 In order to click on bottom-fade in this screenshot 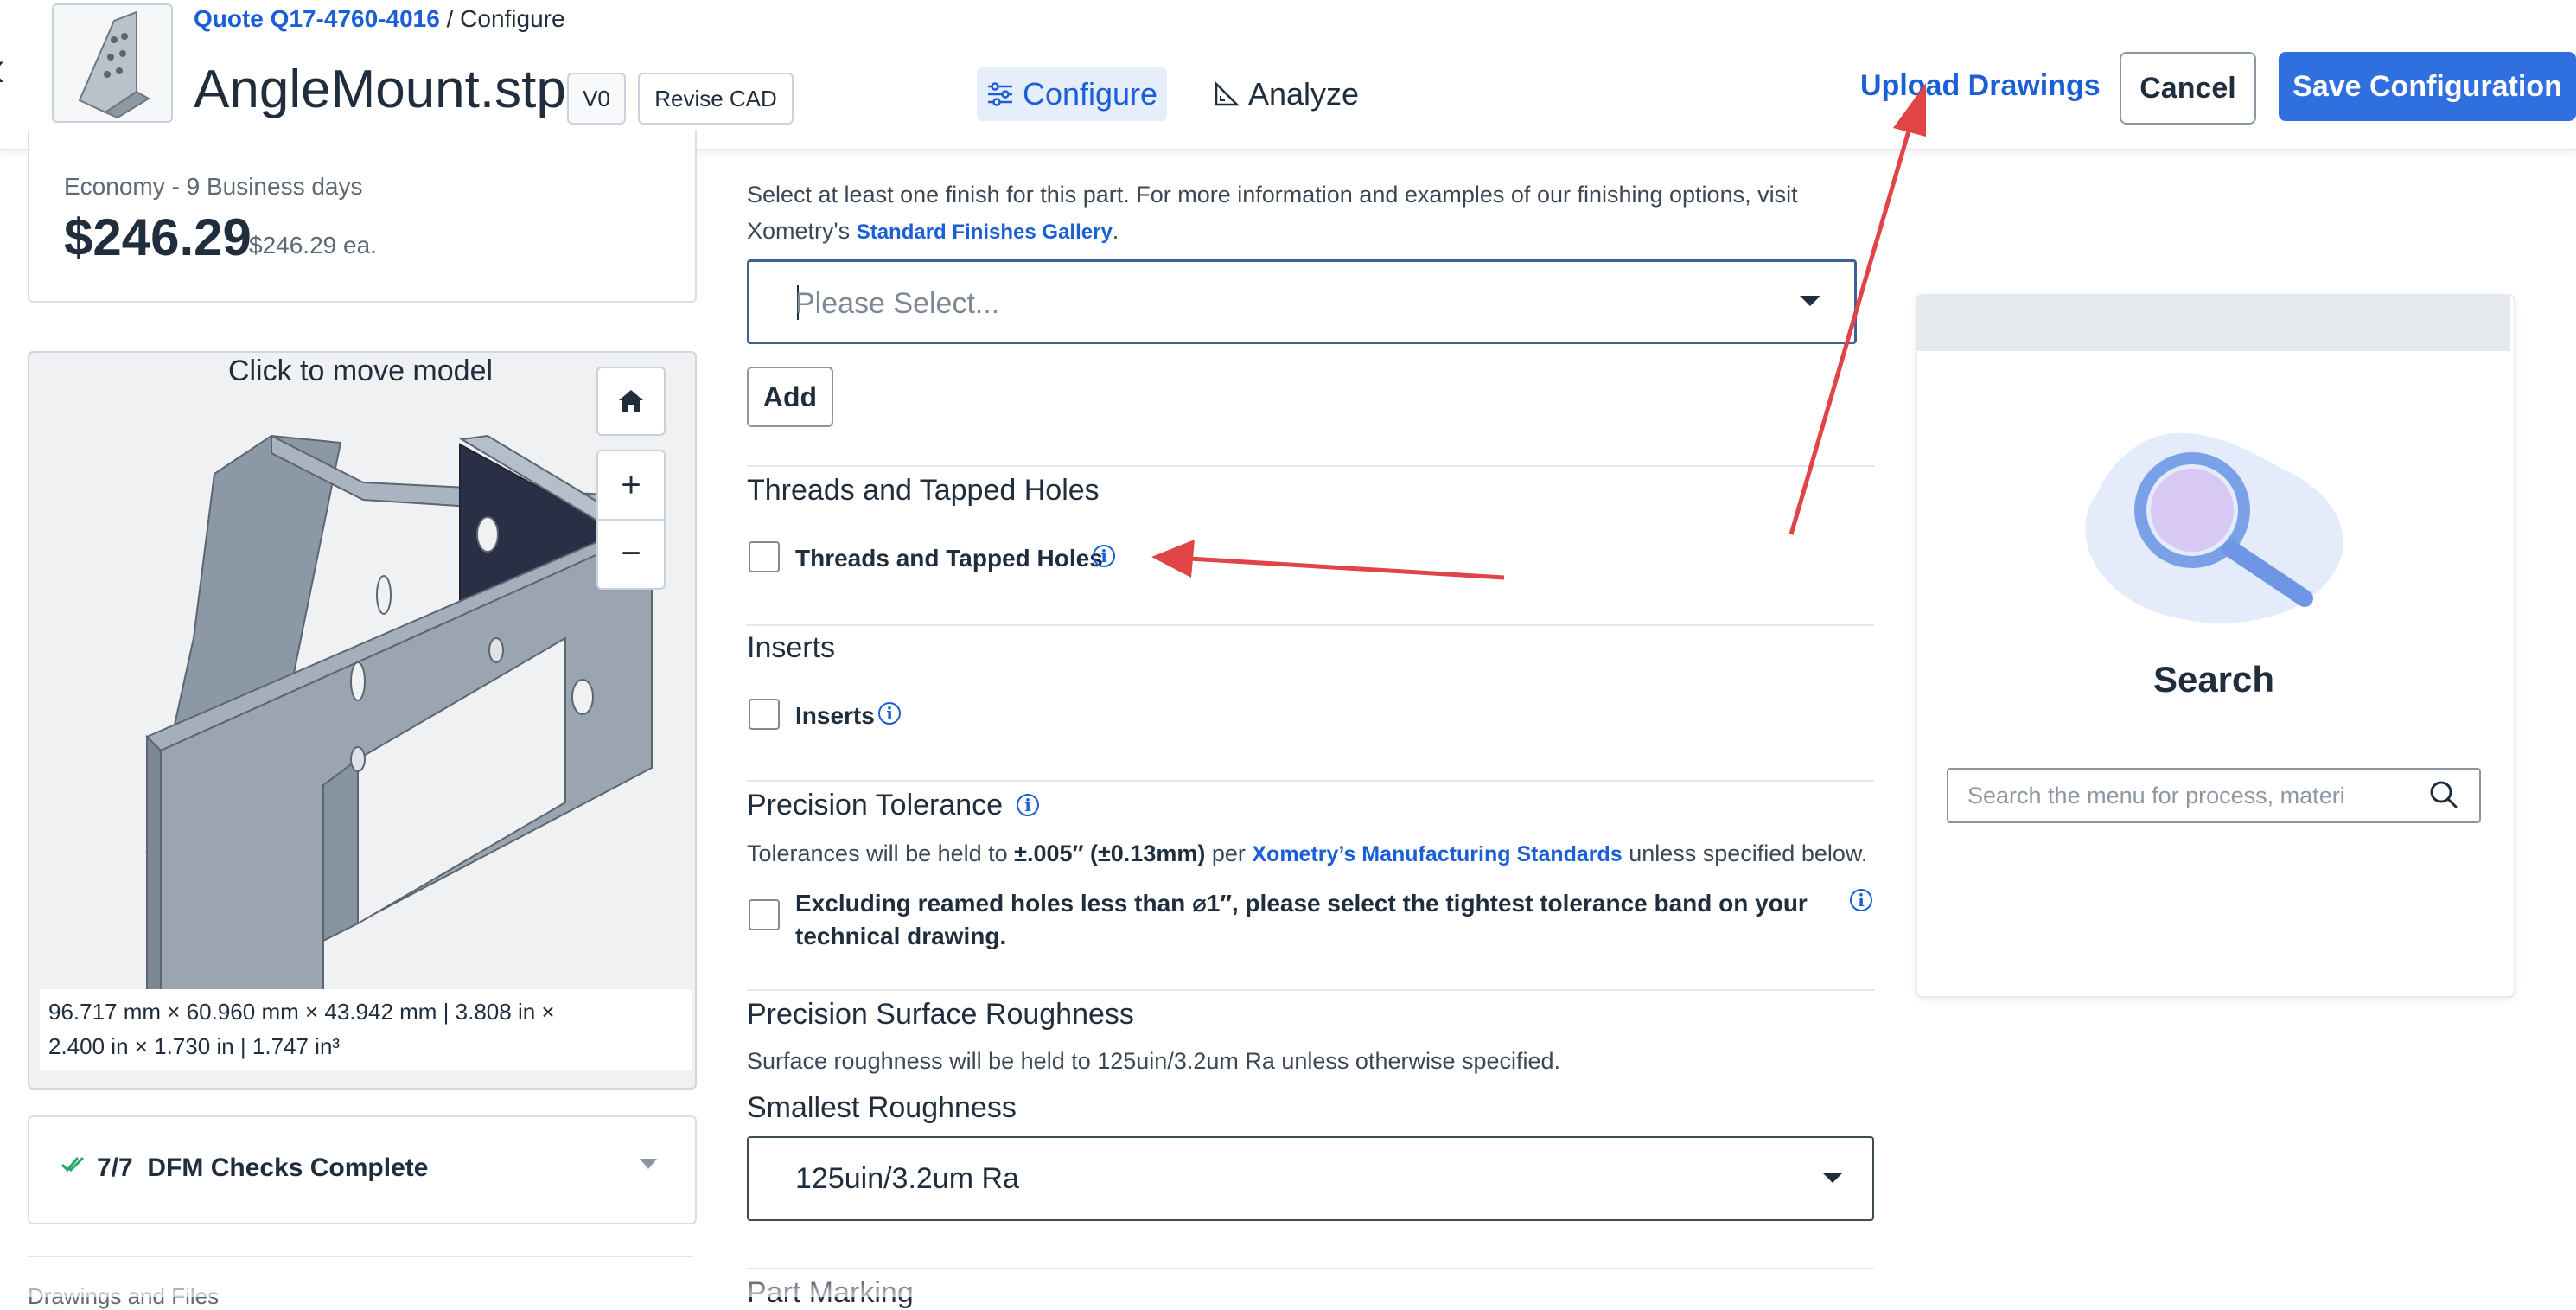, I will do `click(1288, 1284)`.